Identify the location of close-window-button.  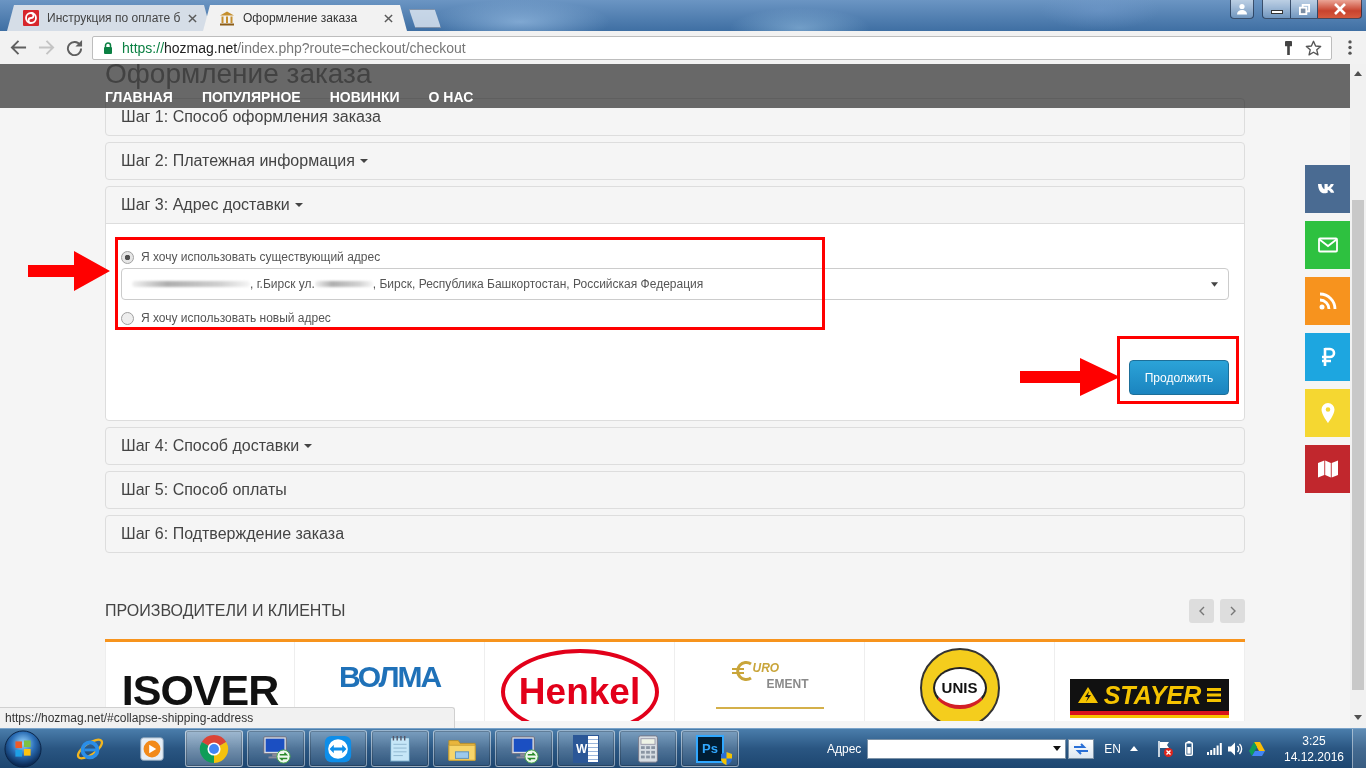
(1340, 9).